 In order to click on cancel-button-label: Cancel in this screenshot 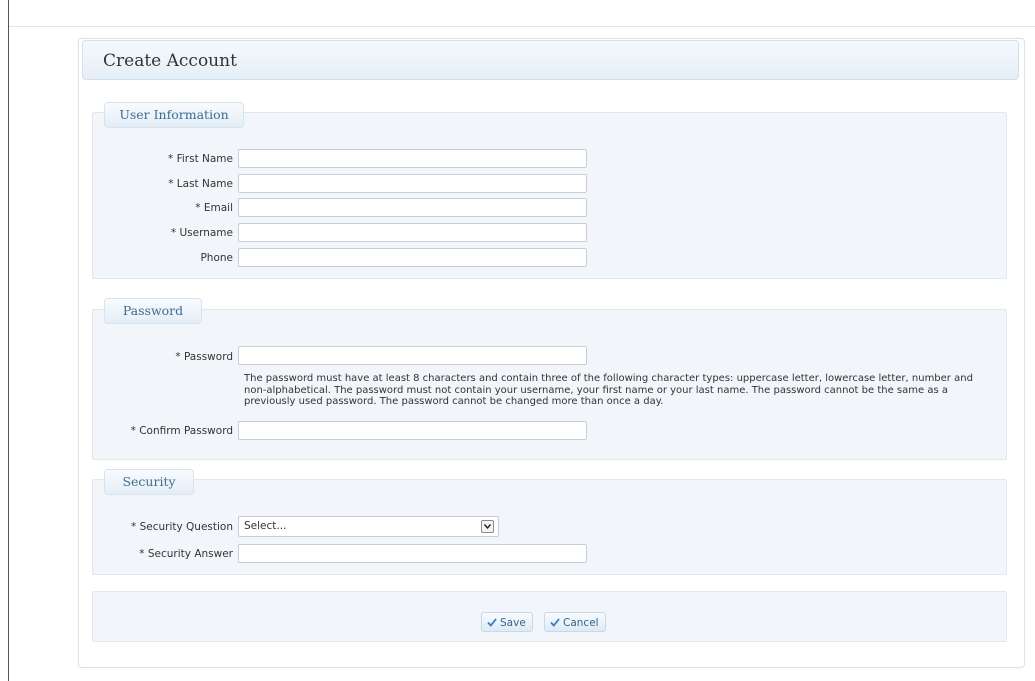, I will do `click(581, 623)`.